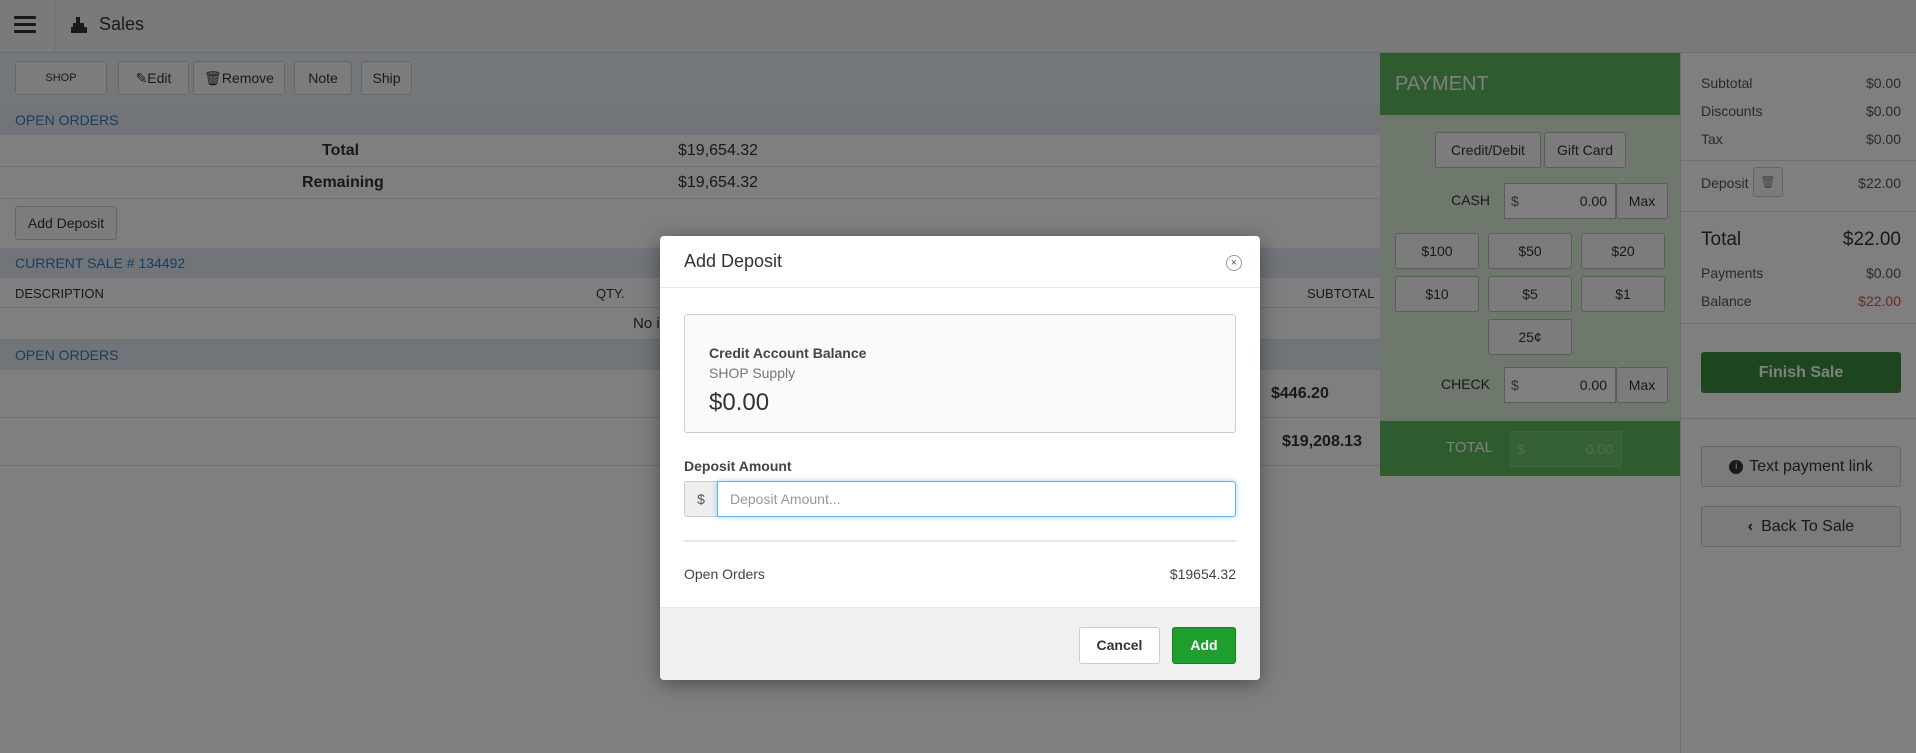 The image size is (1916, 753). Describe the element at coordinates (788, 353) in the screenshot. I see `credit-title: Credit Account Balance` at that location.